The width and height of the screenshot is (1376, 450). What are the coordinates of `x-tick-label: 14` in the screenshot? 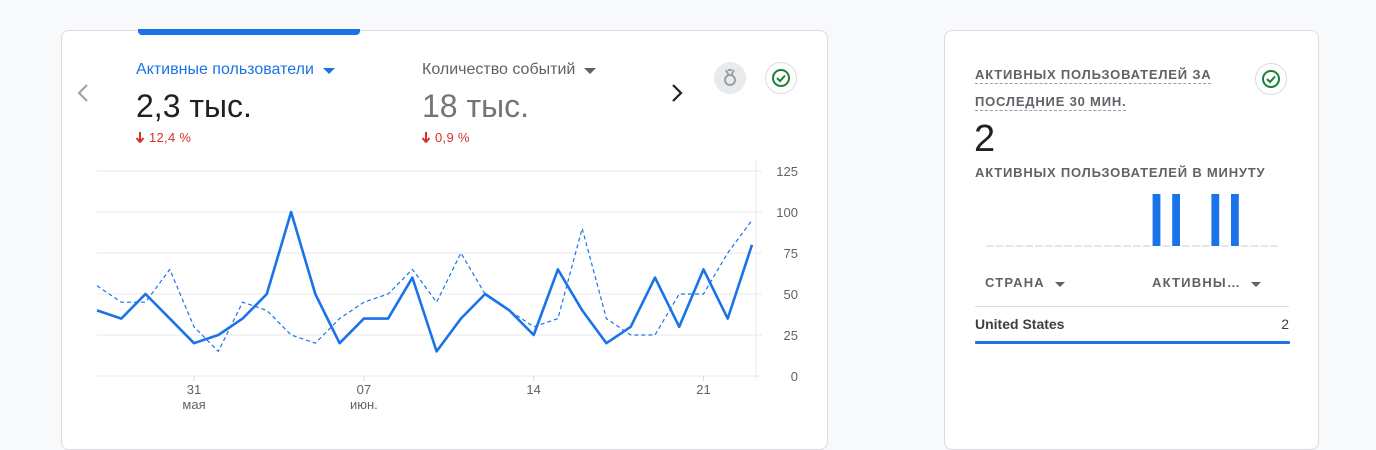 It's located at (533, 389).